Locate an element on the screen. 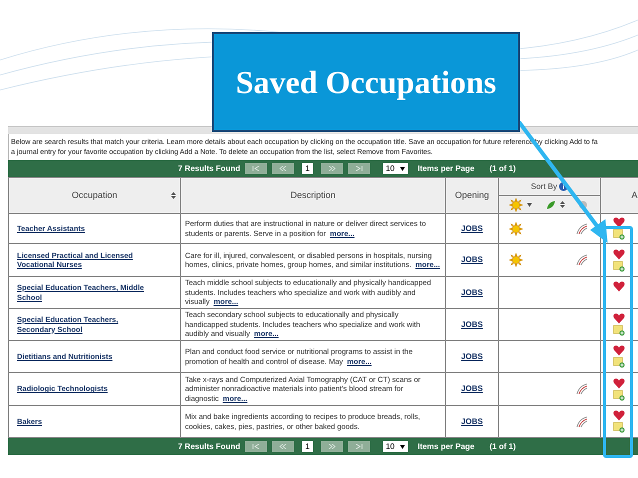 The height and width of the screenshot is (478, 638). info-icon is located at coordinates (563, 186).